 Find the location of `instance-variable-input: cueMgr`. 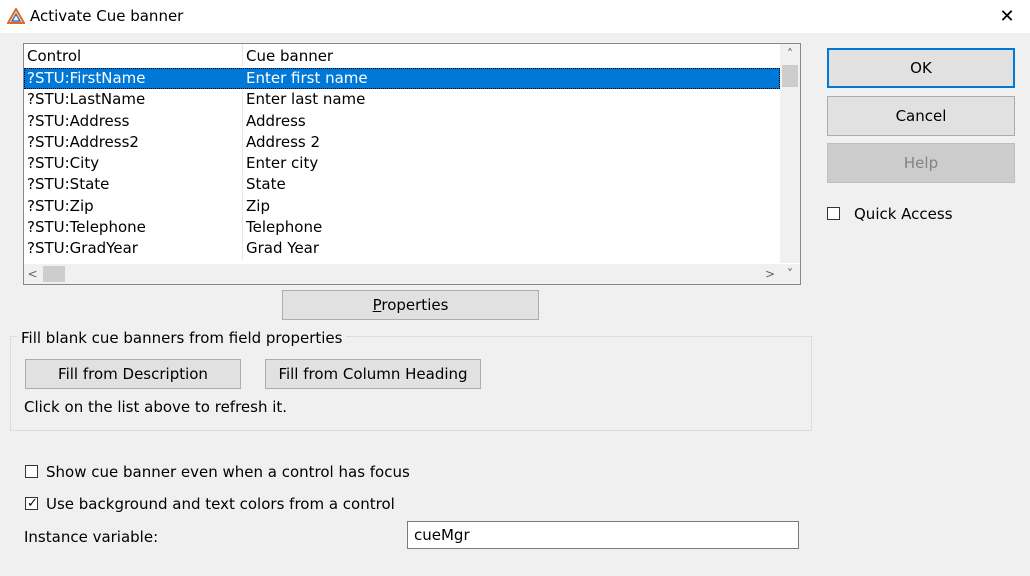

instance-variable-input: cueMgr is located at coordinates (603, 535).